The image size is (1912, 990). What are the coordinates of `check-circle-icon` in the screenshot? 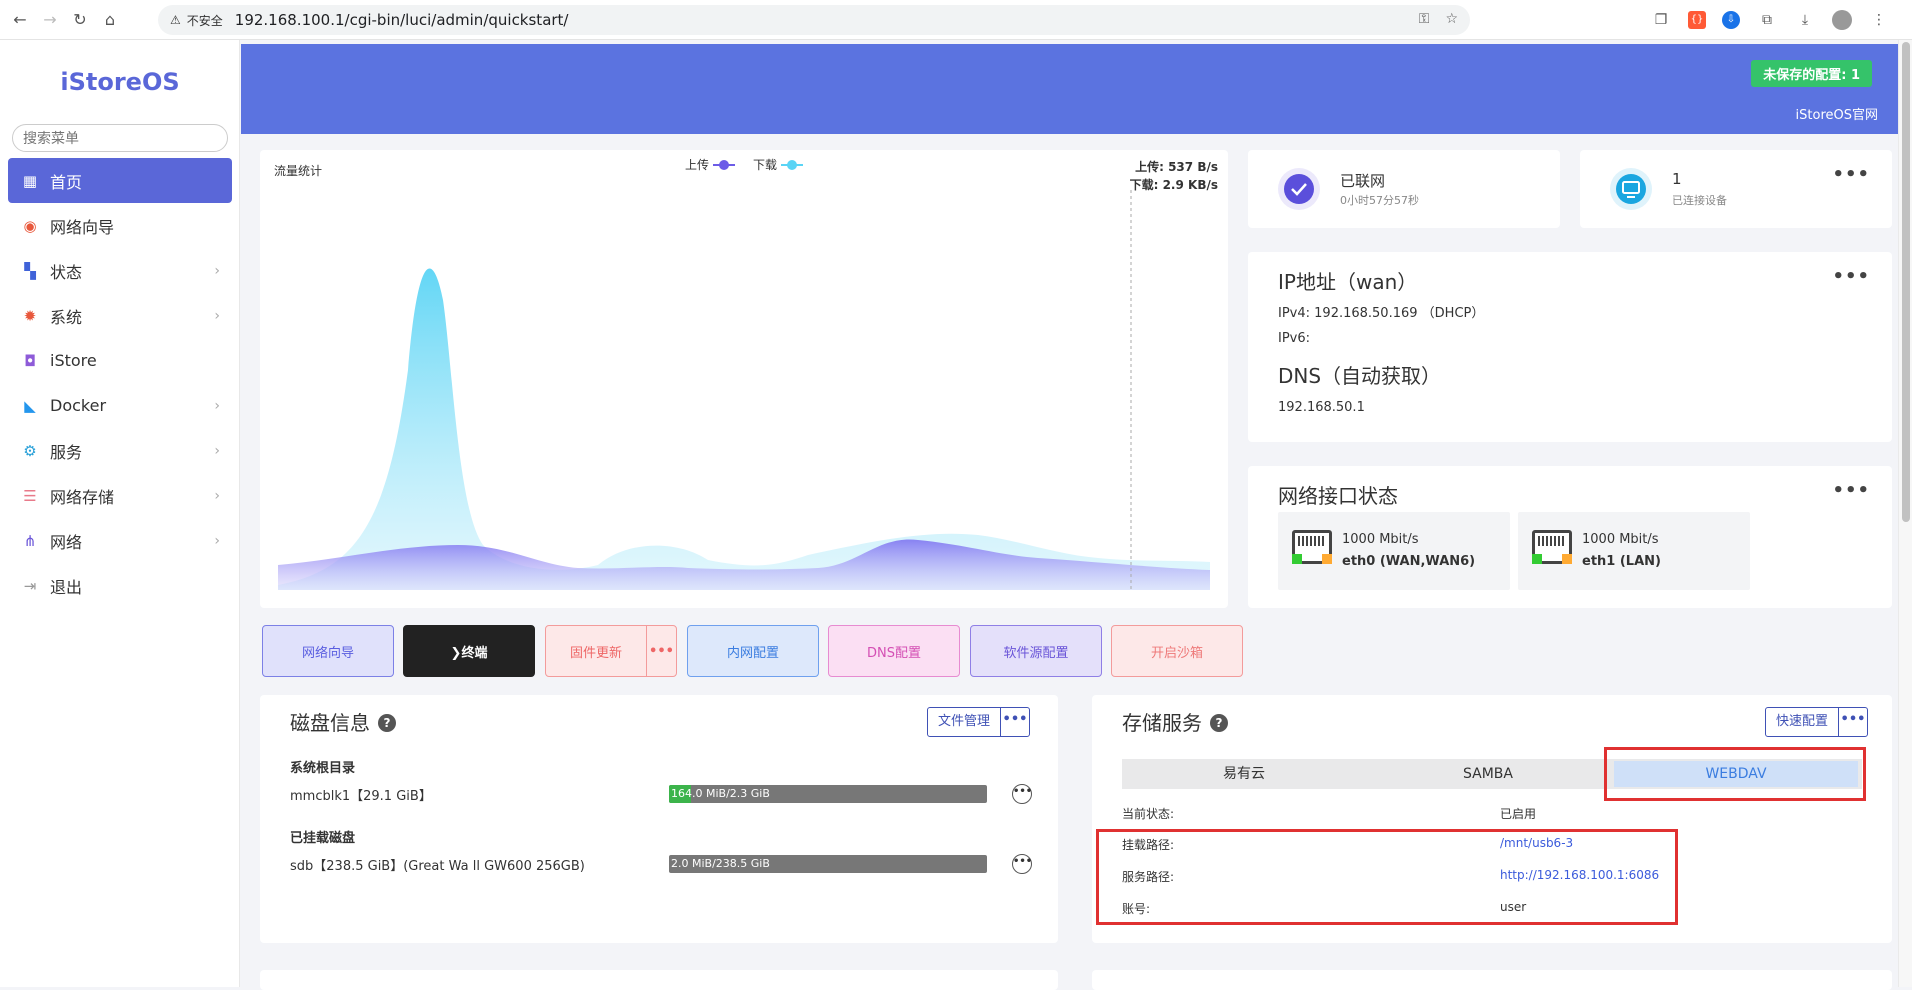 It's located at (1299, 189).